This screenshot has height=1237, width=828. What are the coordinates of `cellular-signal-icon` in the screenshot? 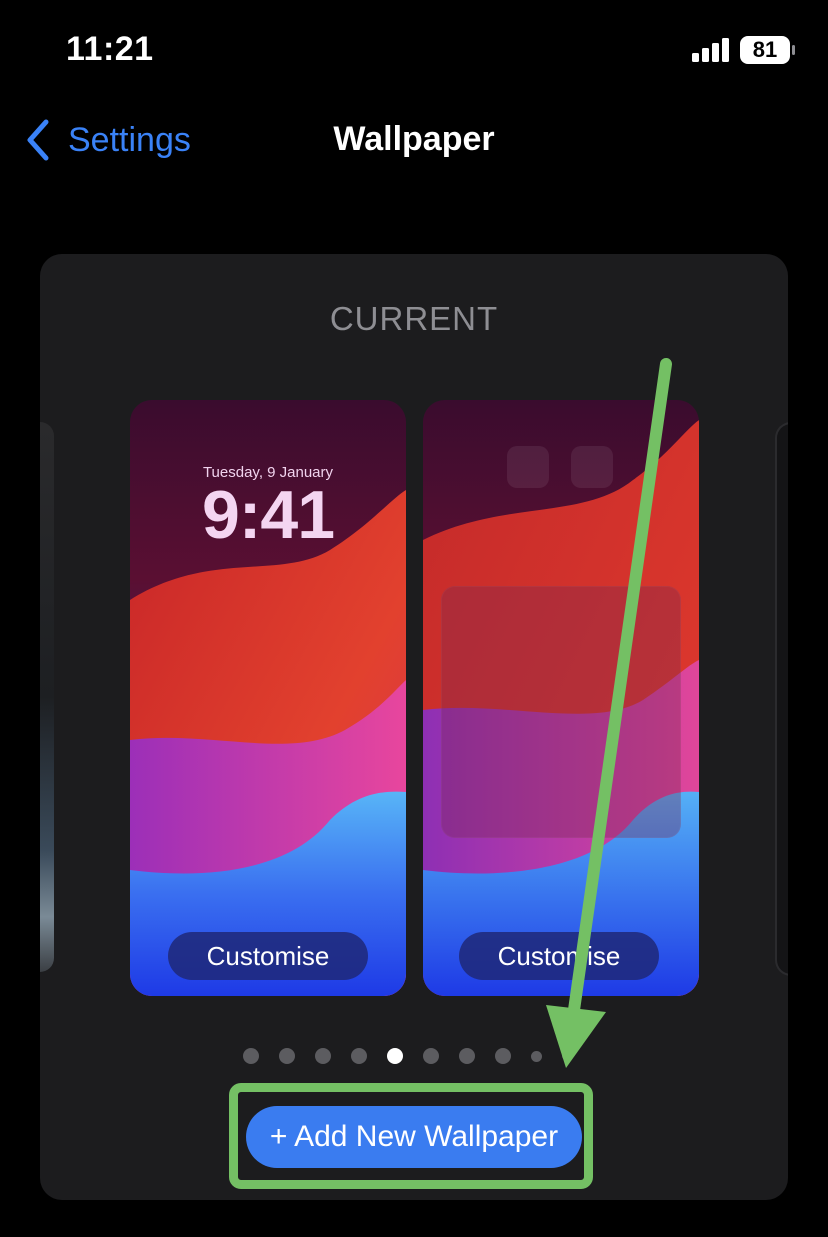 It's located at (710, 50).